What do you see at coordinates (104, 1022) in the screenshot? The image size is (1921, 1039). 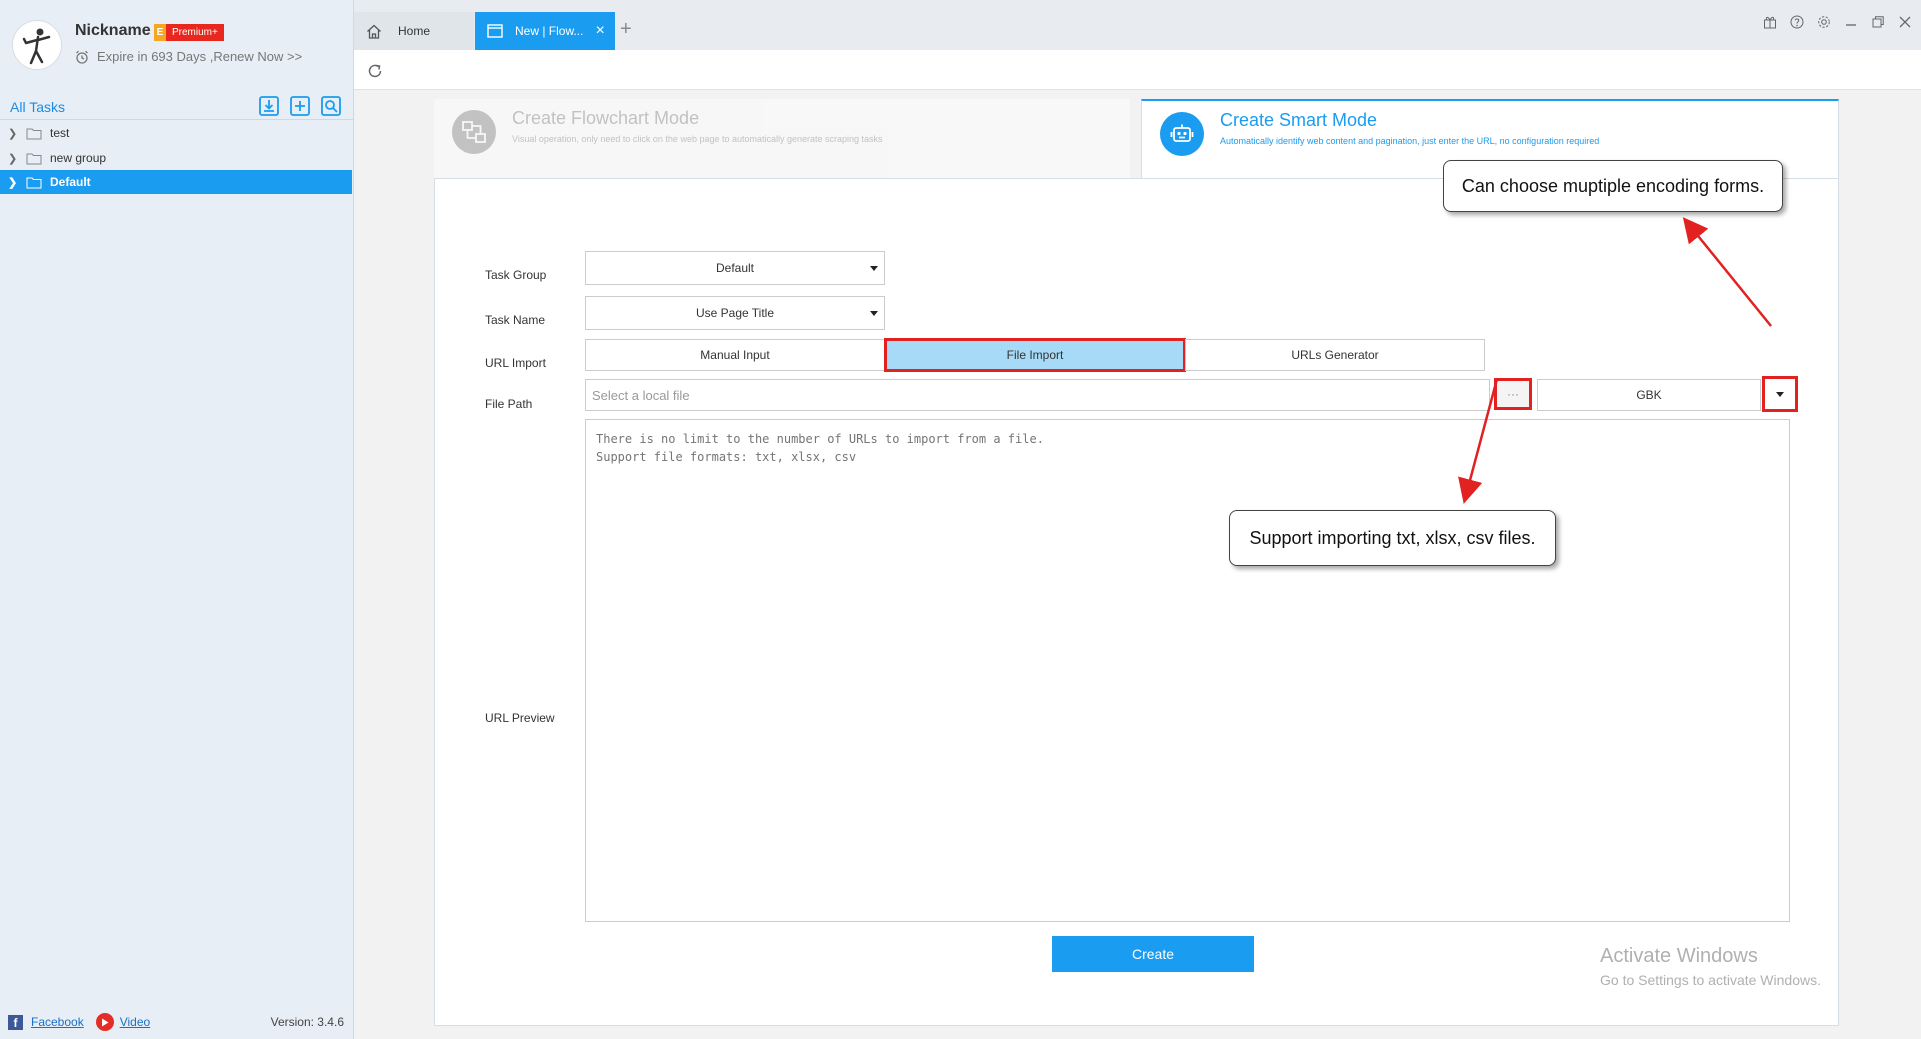 I see `youtube-icon` at bounding box center [104, 1022].